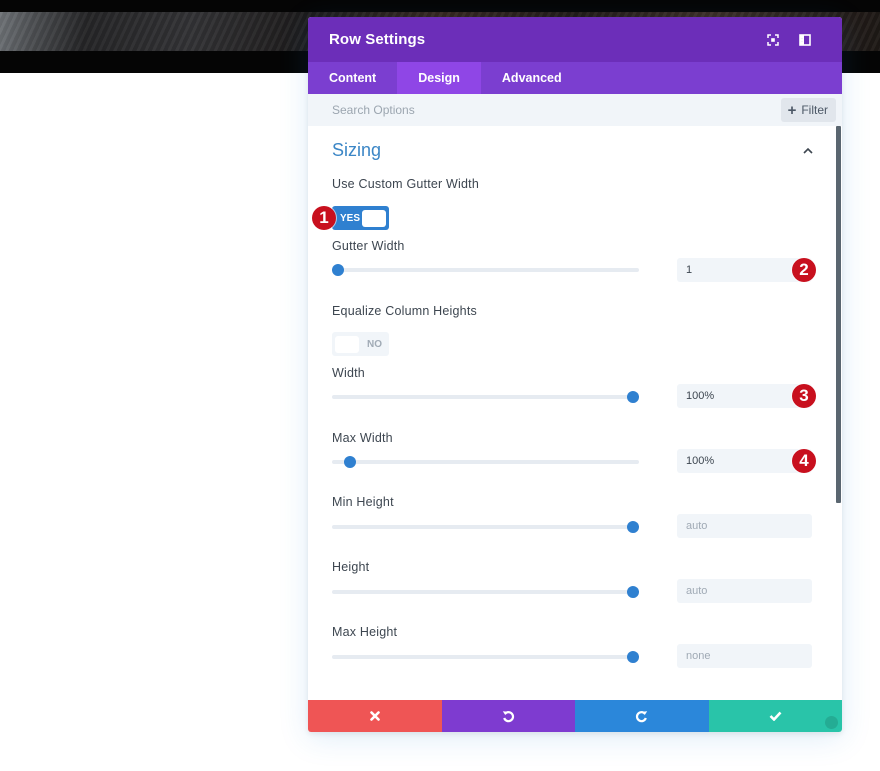  What do you see at coordinates (350, 218) in the screenshot?
I see `toggle-yes-text: YES` at bounding box center [350, 218].